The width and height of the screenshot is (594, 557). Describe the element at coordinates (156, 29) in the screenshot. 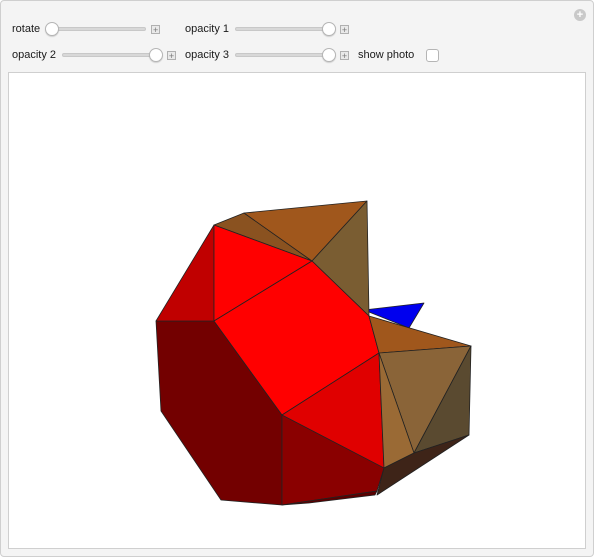

I see `rotate-expand-icon: +` at that location.